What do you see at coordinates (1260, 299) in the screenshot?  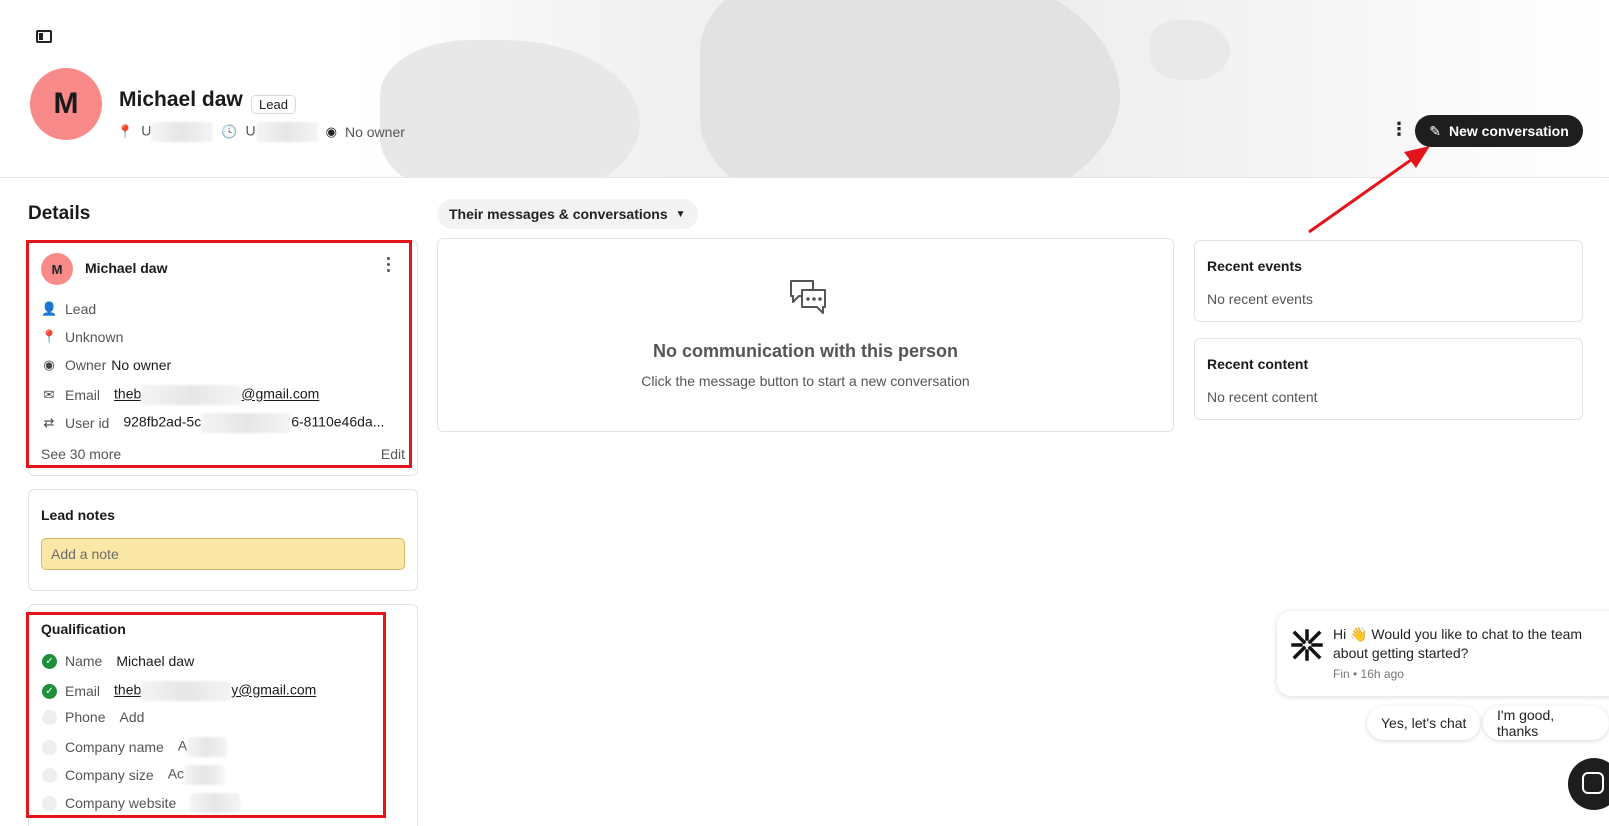 I see `recent-events-empty: No recent events` at bounding box center [1260, 299].